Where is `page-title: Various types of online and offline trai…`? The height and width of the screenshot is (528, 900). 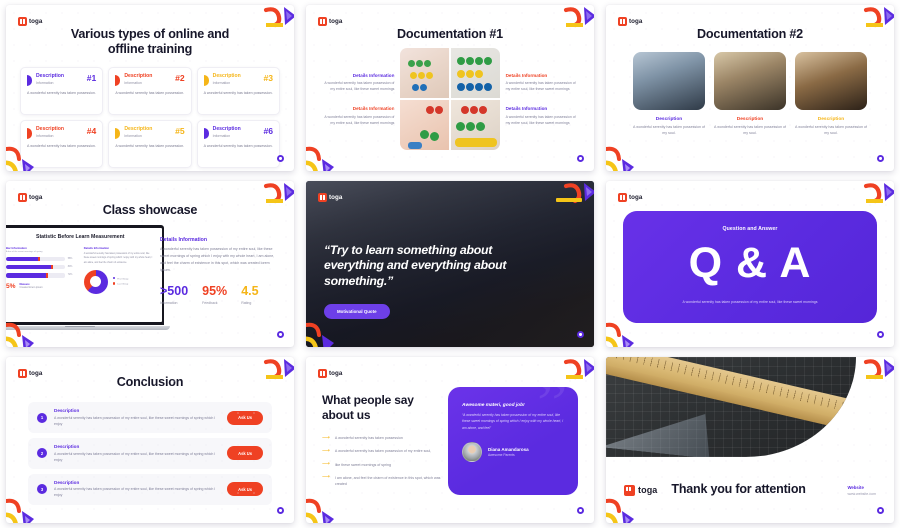
page-title: Various types of online and offline trai… is located at coordinates (150, 42).